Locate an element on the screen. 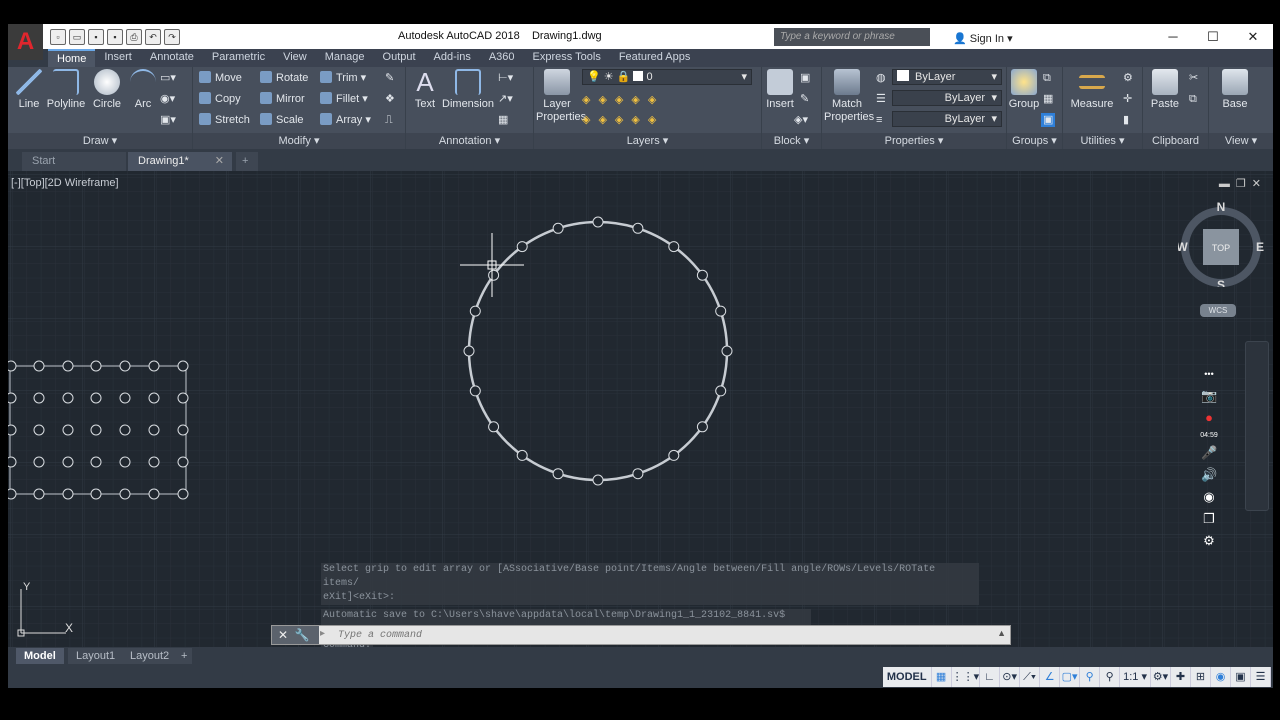  tab-manage: Manage is located at coordinates (345, 58).